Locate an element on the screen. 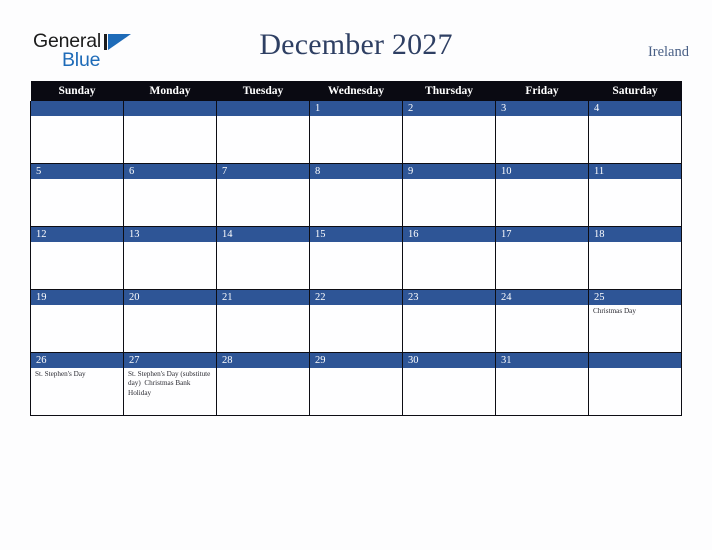  calendar-day-cell: 16 is located at coordinates (449, 258).